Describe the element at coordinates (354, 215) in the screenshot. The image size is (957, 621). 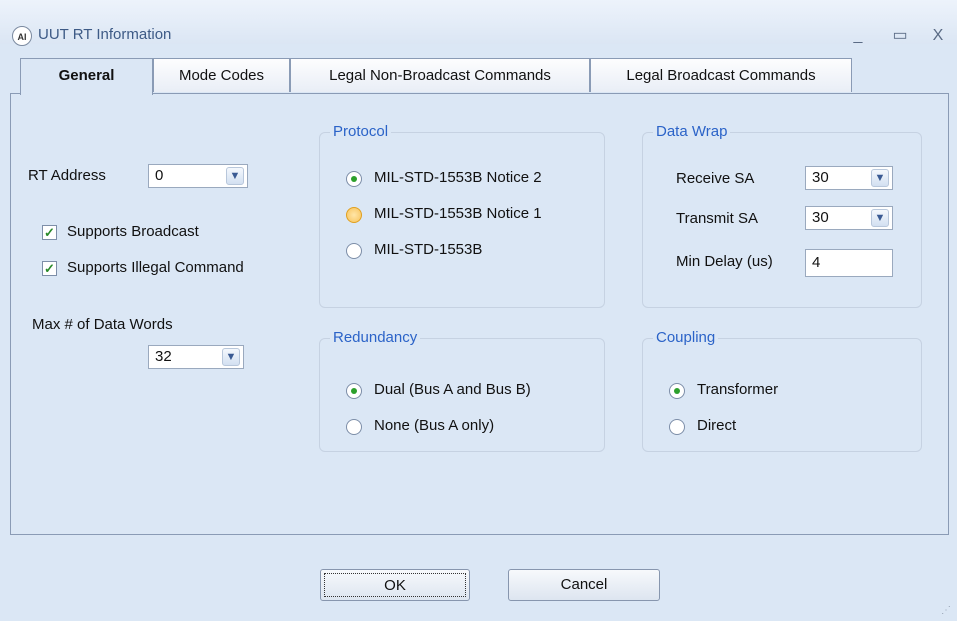
I see `protocol-notice1-radio` at that location.